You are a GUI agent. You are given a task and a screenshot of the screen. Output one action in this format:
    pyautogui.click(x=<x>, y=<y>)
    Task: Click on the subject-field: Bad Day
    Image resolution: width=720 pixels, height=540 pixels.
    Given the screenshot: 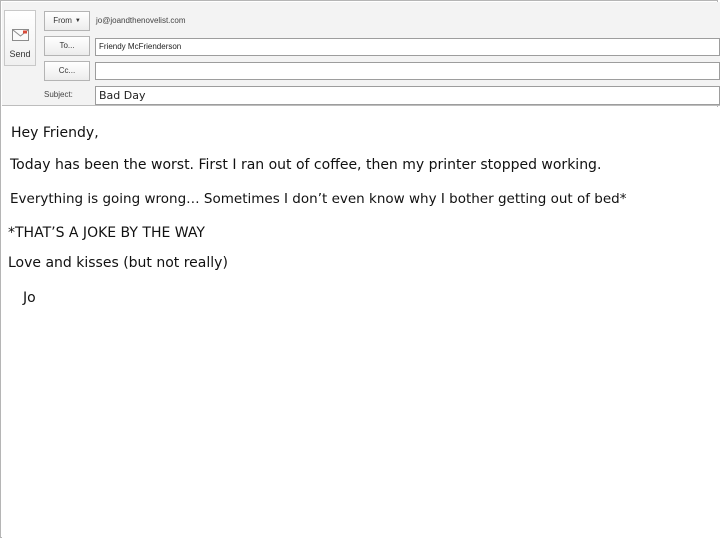 What is the action you would take?
    pyautogui.click(x=407, y=95)
    